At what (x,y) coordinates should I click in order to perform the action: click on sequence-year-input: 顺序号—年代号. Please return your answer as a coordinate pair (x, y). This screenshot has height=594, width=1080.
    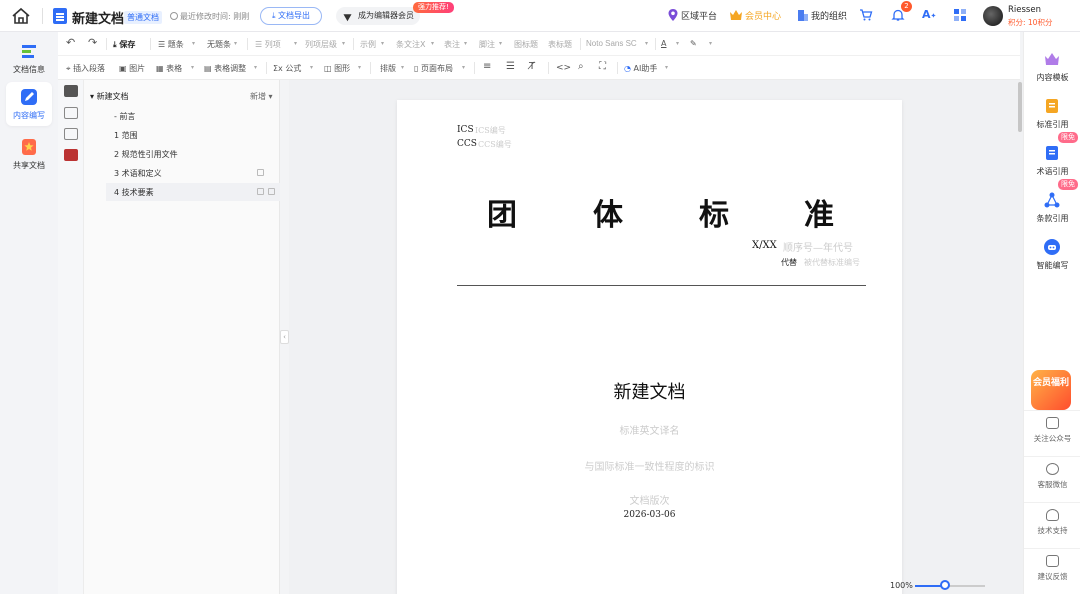
    Looking at the image, I should click on (818, 246).